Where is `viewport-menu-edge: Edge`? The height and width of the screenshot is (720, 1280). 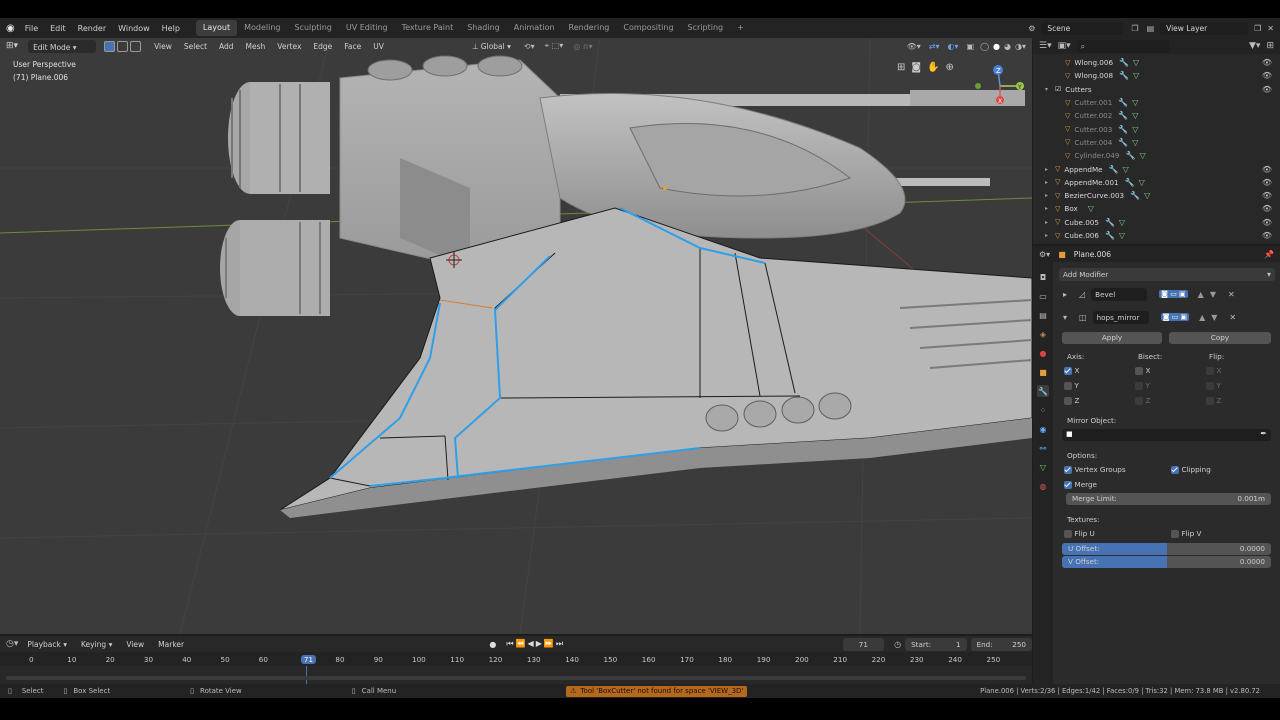 viewport-menu-edge: Edge is located at coordinates (322, 46).